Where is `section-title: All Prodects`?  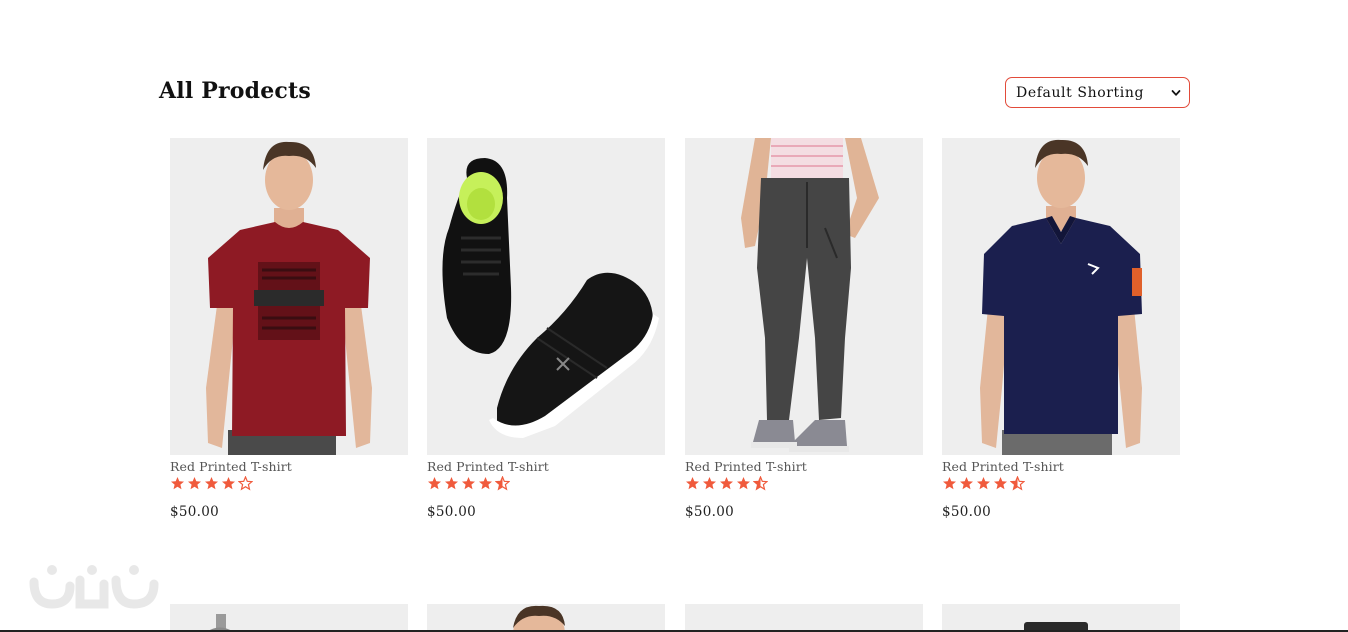
section-title: All Prodects is located at coordinates (235, 91).